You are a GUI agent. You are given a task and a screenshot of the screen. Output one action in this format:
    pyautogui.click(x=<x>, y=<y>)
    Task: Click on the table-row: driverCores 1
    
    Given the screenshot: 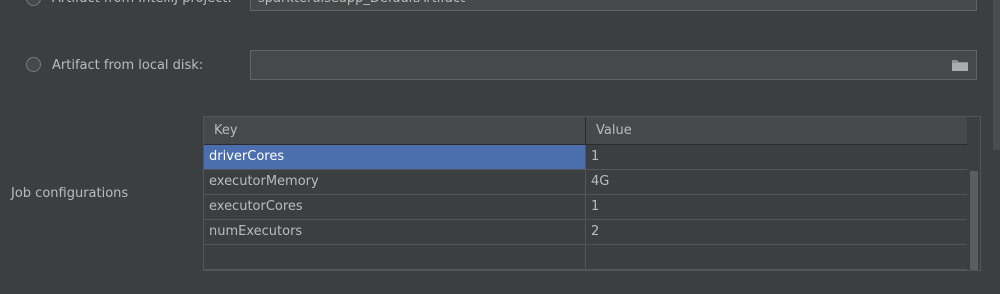 What is the action you would take?
    pyautogui.click(x=585, y=157)
    